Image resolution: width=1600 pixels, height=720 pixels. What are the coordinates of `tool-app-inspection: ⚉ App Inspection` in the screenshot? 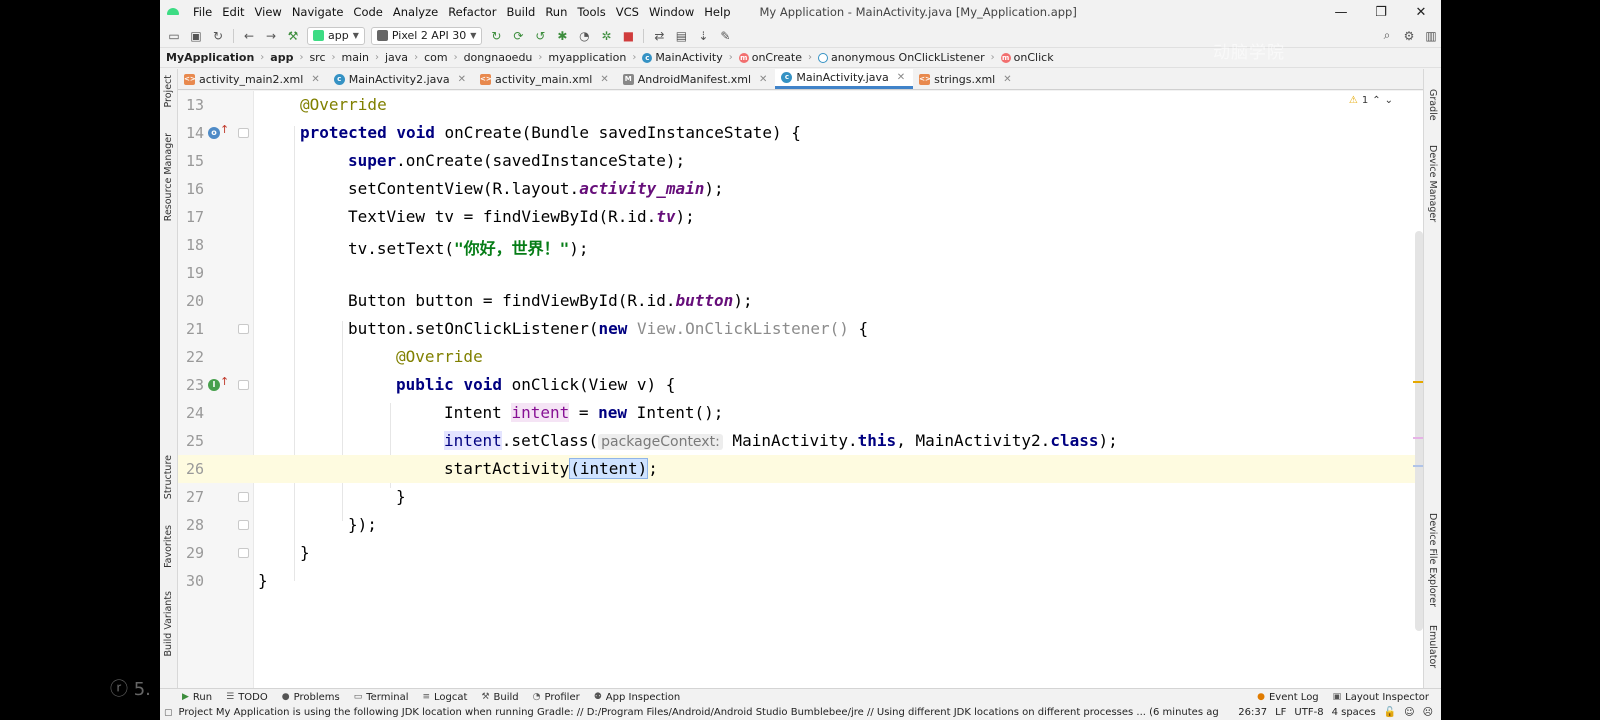 It's located at (637, 697).